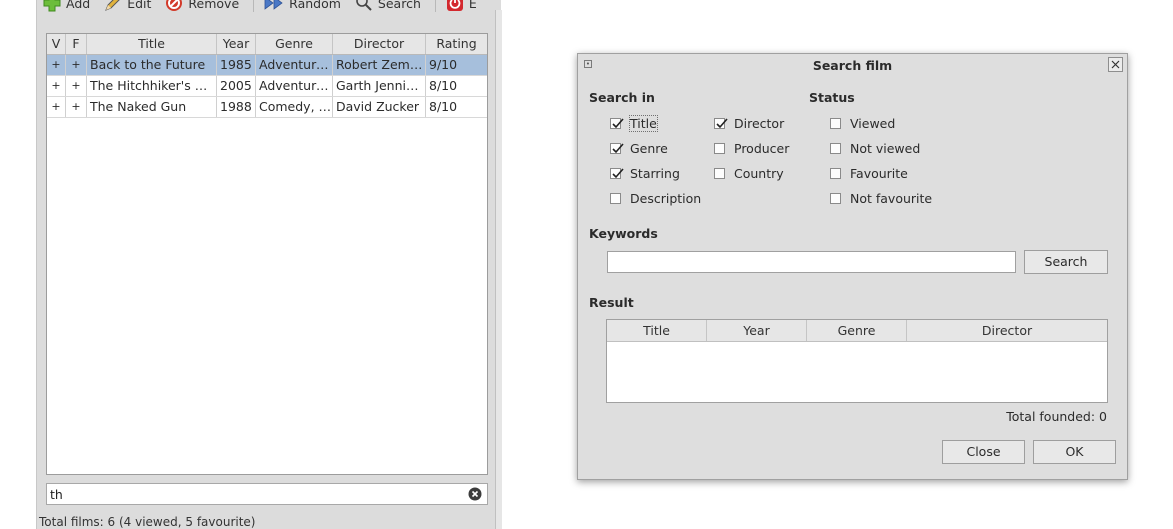  I want to click on ok-button: OK, so click(1074, 452).